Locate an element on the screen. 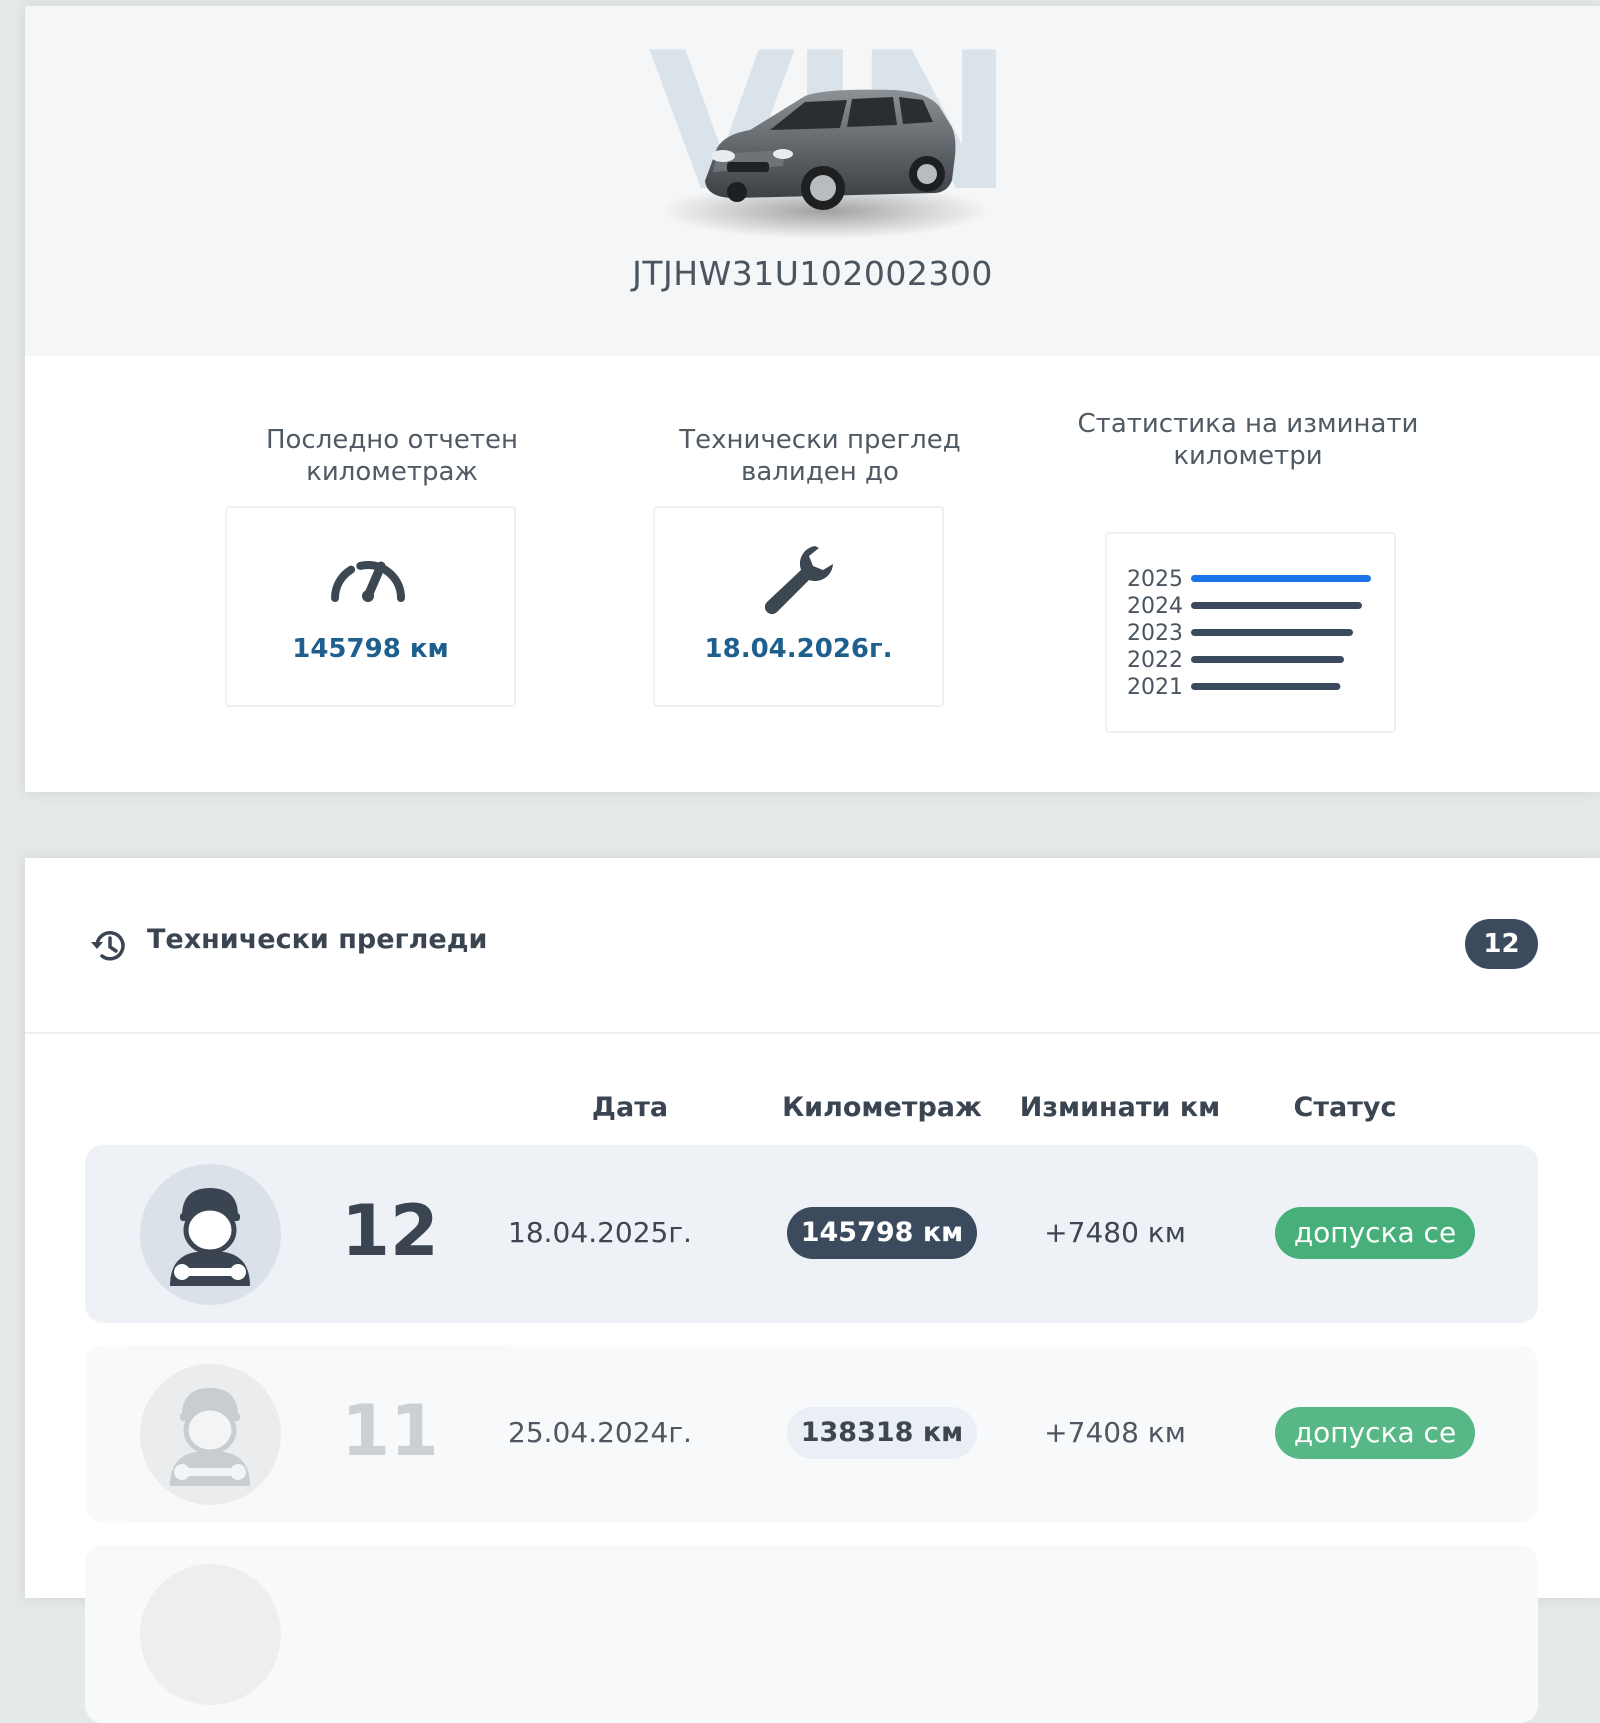 The height and width of the screenshot is (1723, 1600). wrench-icon is located at coordinates (798, 580).